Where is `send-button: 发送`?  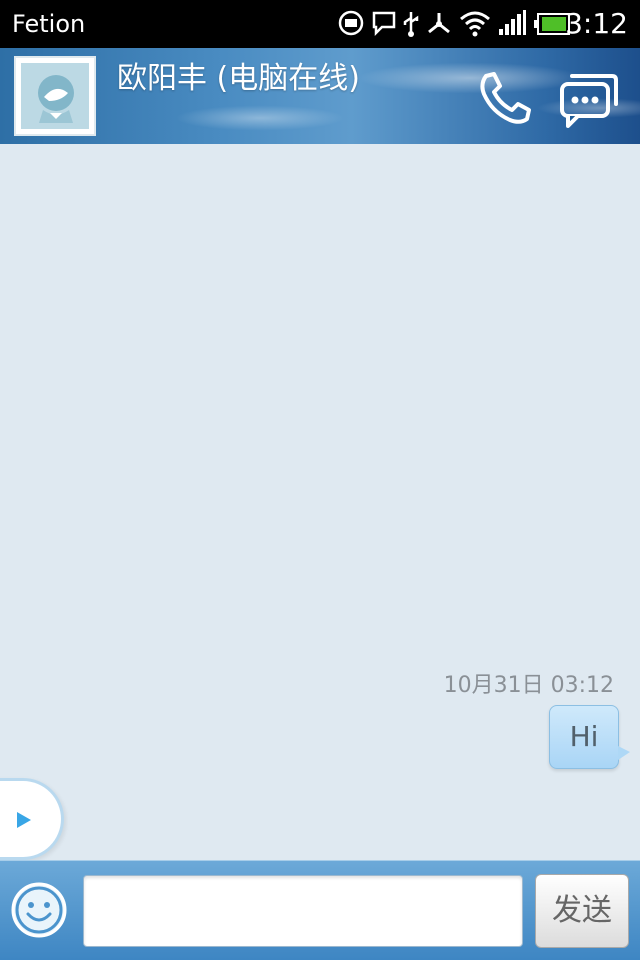
send-button: 发送 is located at coordinates (582, 911).